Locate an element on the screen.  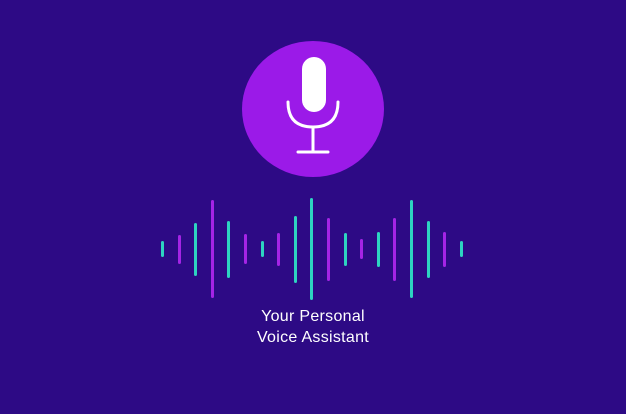
microphone-button is located at coordinates (313, 109).